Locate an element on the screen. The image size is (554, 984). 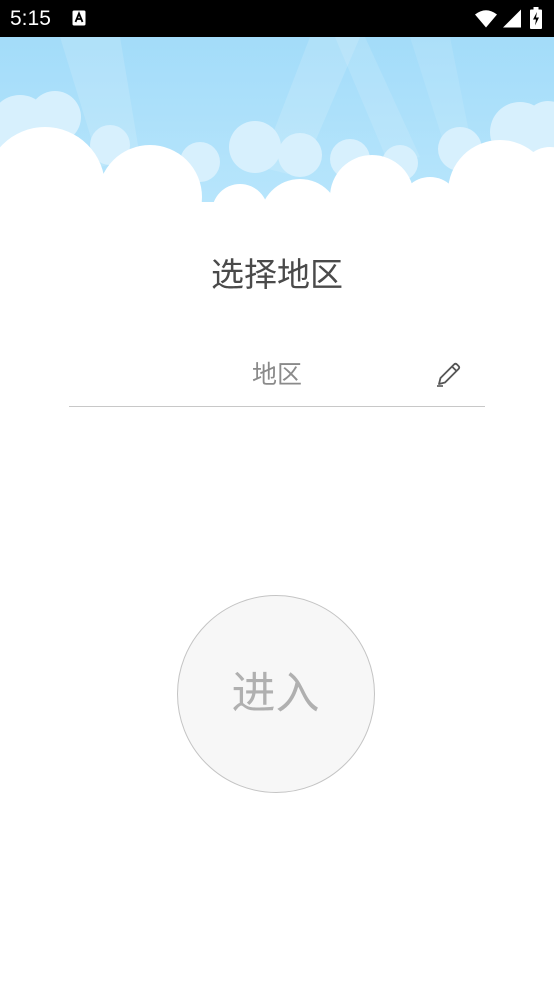
page-title: 选择地区 is located at coordinates (277, 274).